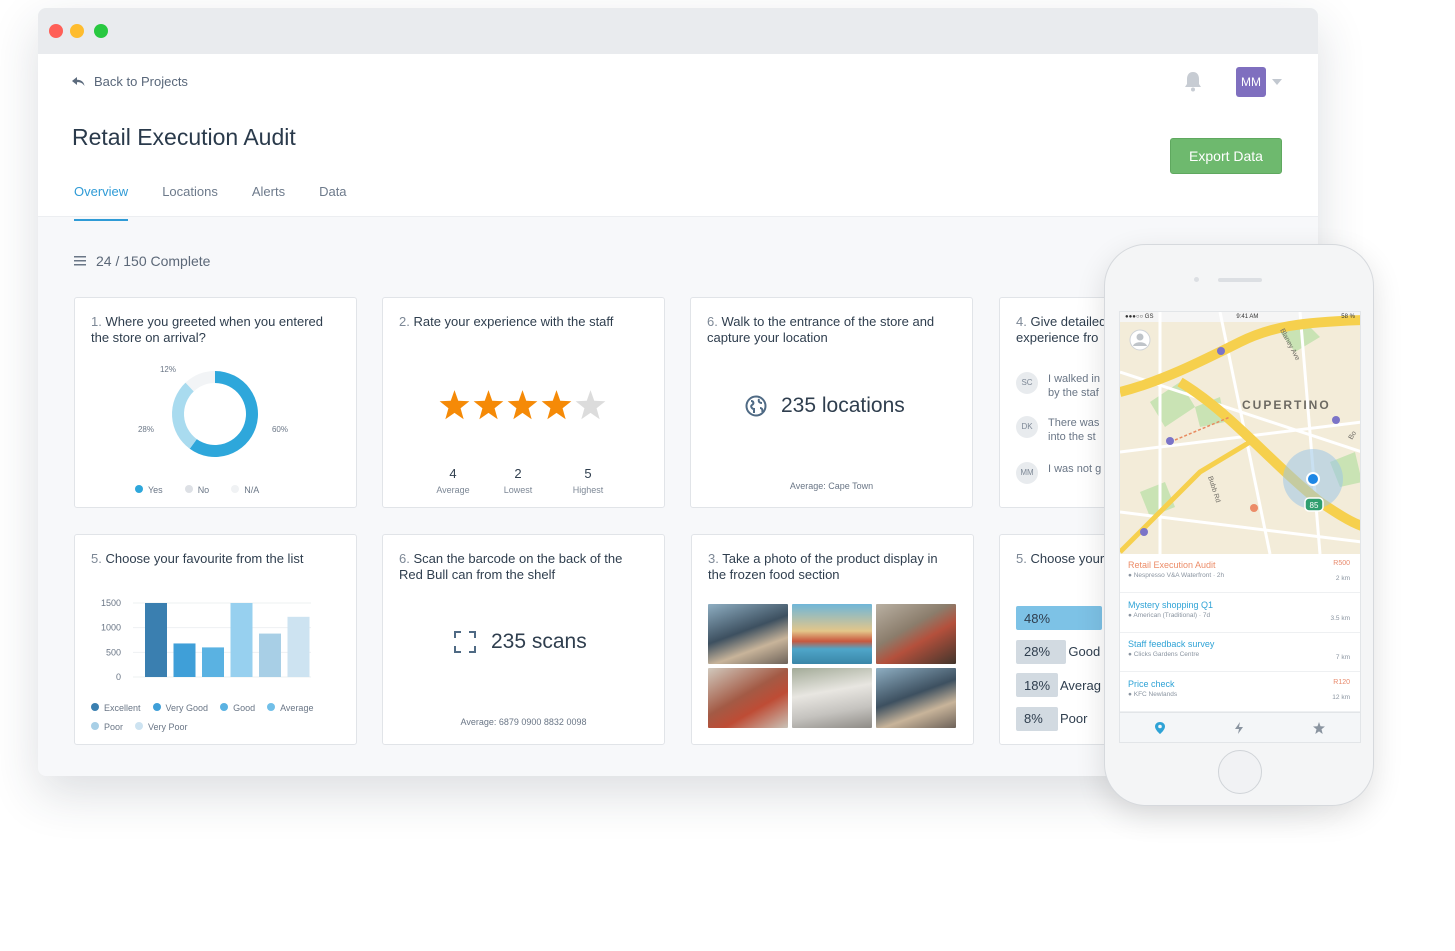  What do you see at coordinates (453, 490) in the screenshot?
I see `stat-label: Average` at bounding box center [453, 490].